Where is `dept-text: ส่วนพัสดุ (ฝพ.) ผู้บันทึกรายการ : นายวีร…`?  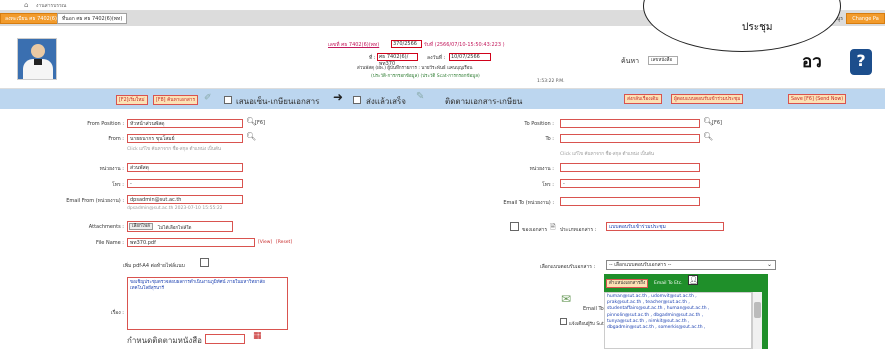
dept-text: ส่วนพัสดุ (ฝพ.) ผู้บันทึกรายการ : นายวีร… is located at coordinates (415, 68).